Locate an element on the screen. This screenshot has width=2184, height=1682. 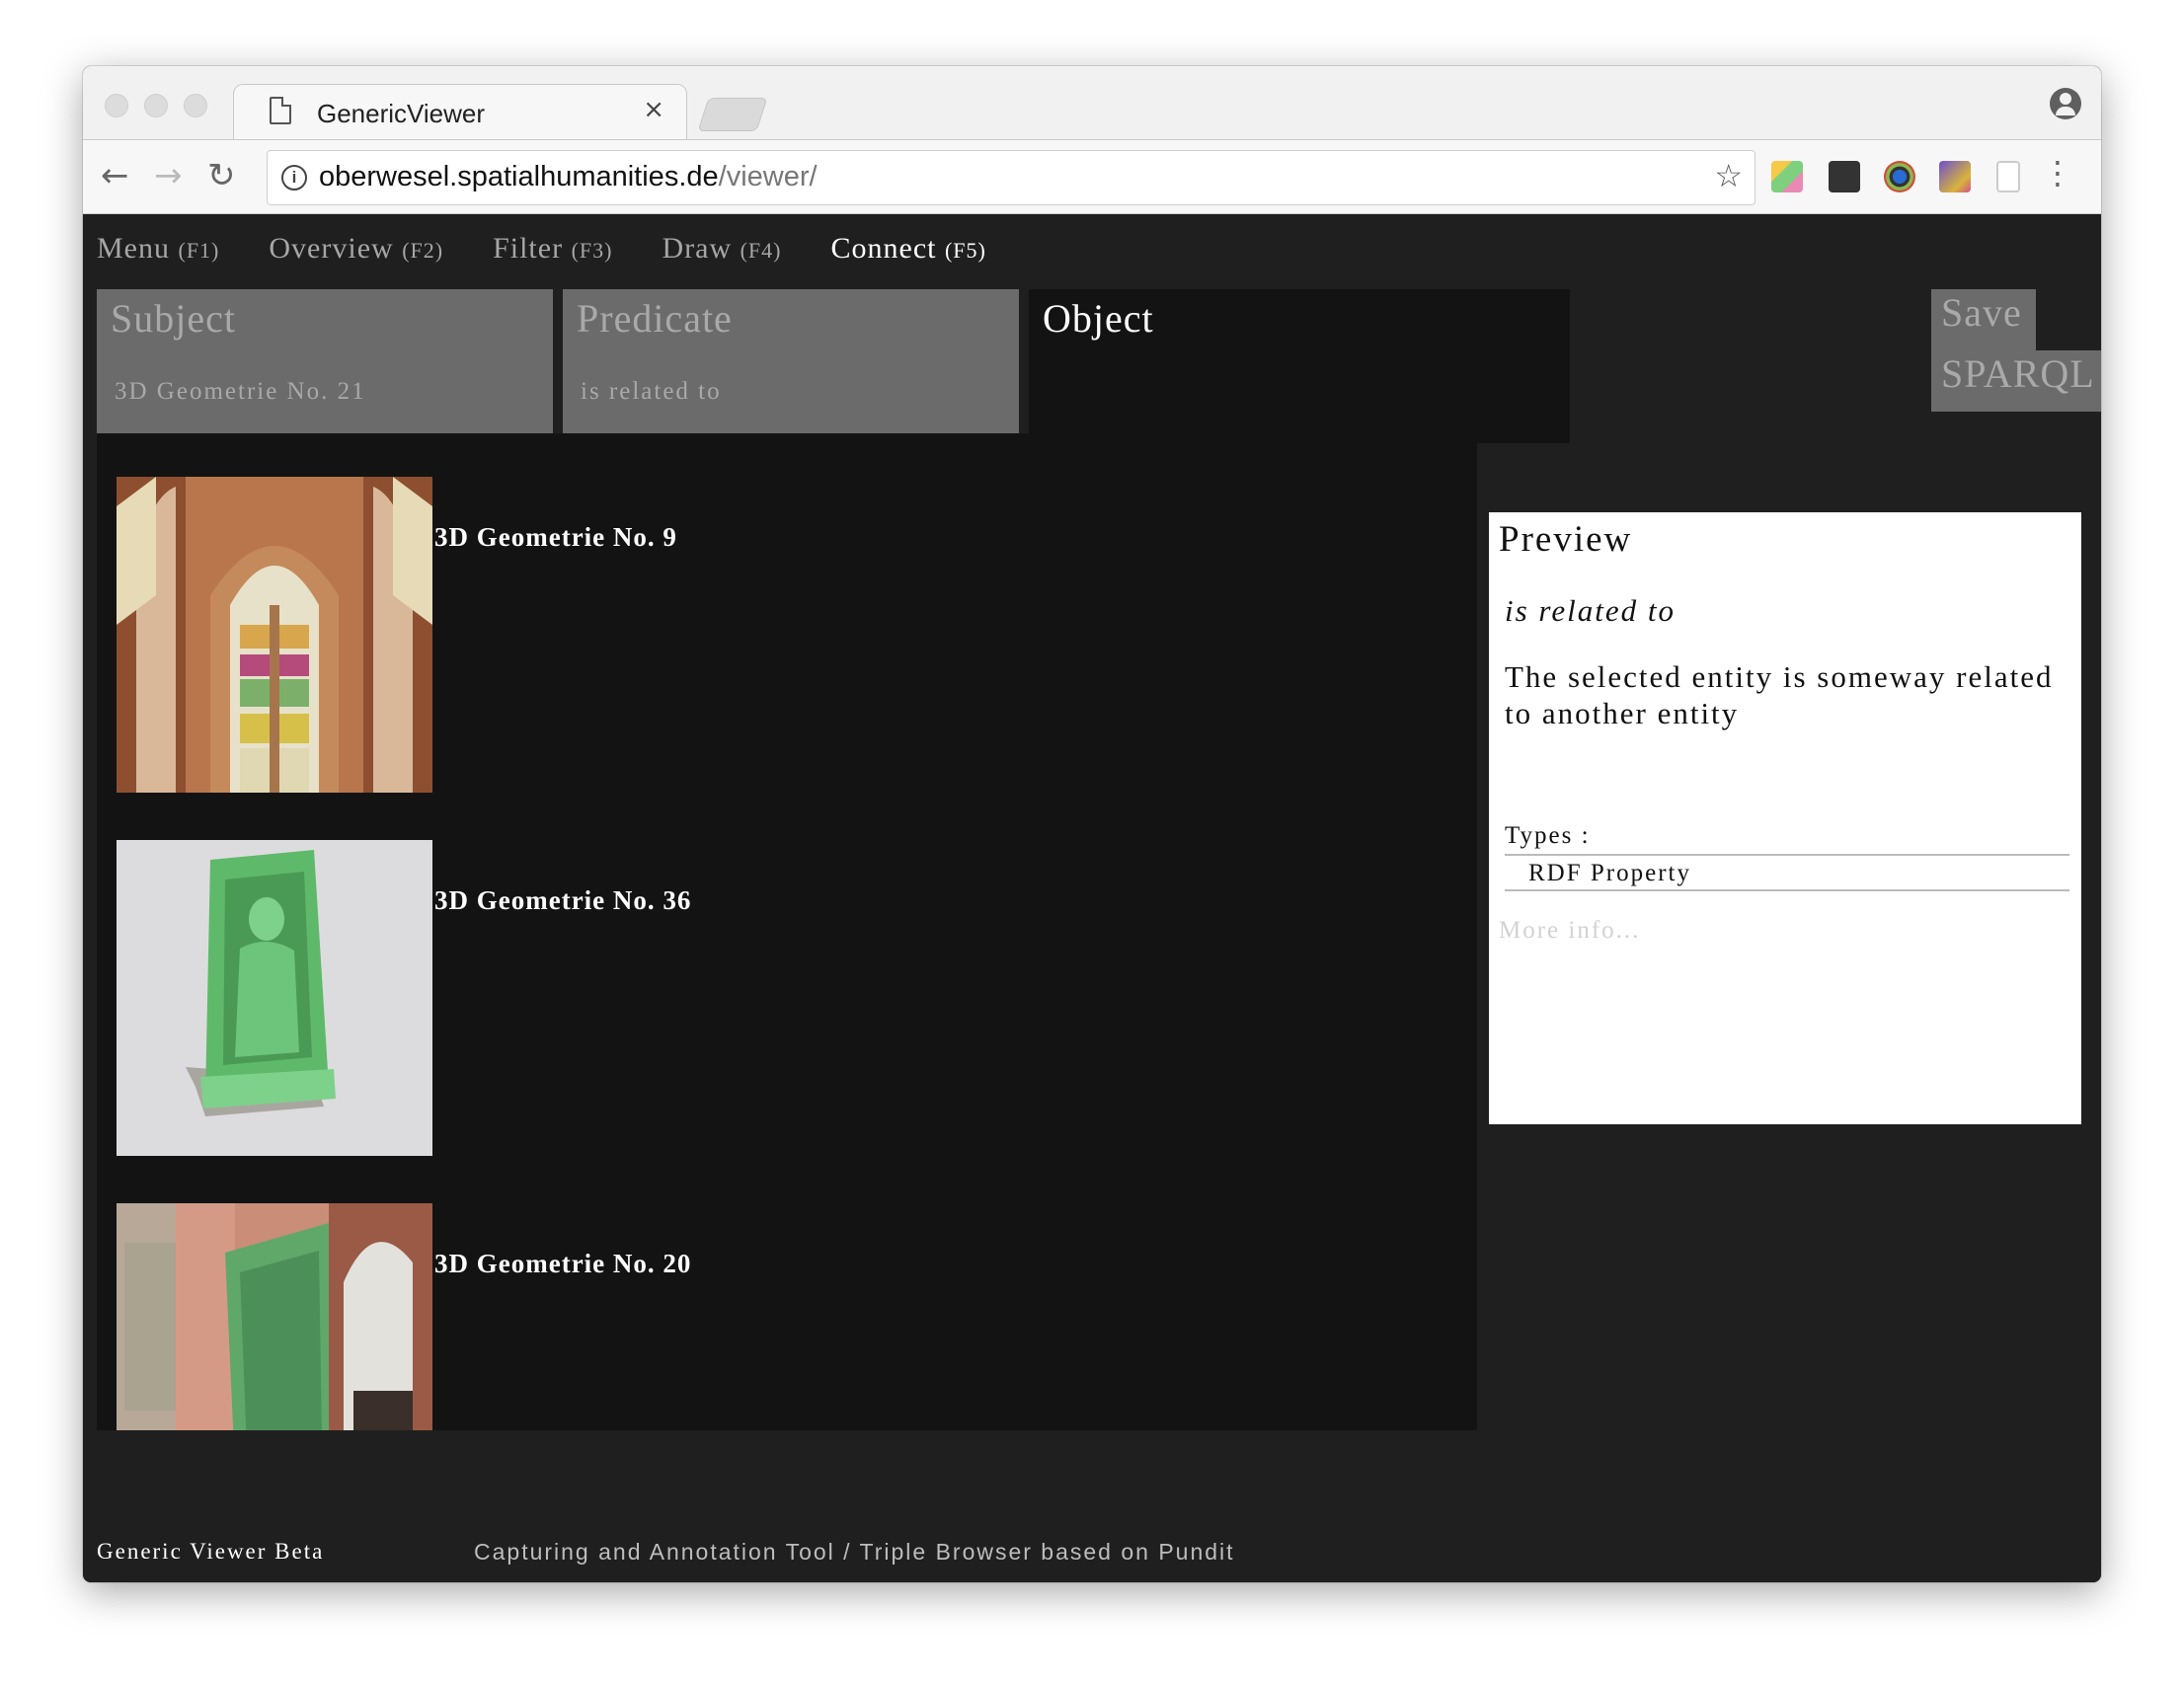
extension-graph-icon is located at coordinates (1955, 176).